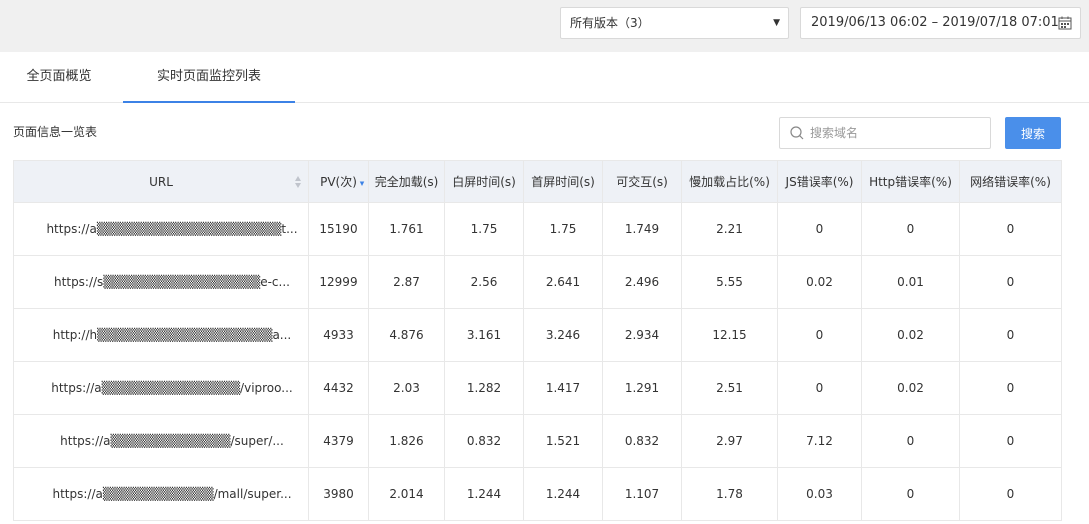 This screenshot has height=524, width=1089. Describe the element at coordinates (1033, 133) in the screenshot. I see `search-button: 搜索` at that location.